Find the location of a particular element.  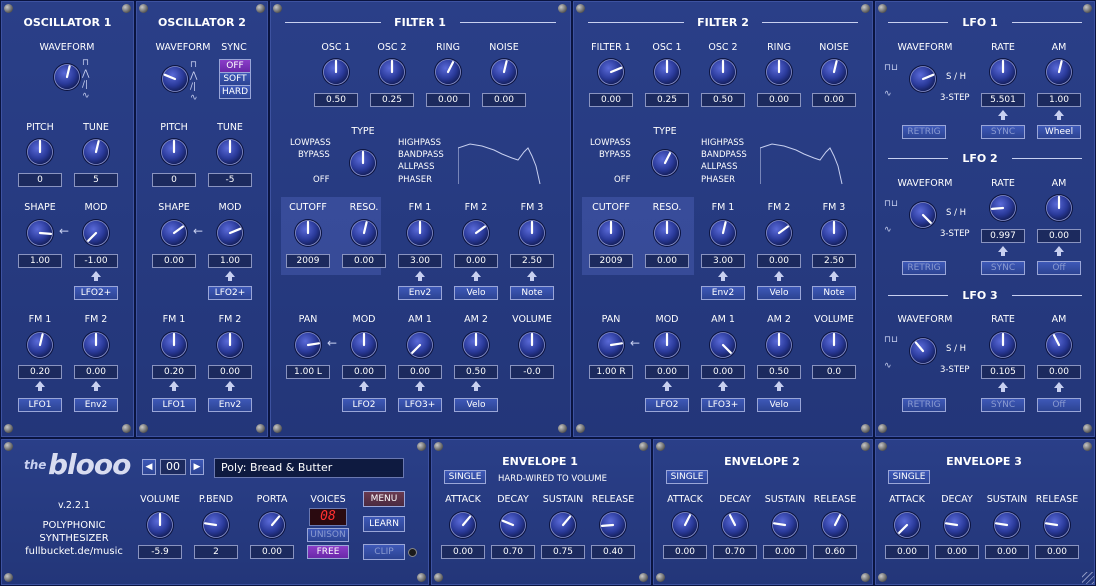

filter2-mod-value: 0.00 is located at coordinates (667, 372).